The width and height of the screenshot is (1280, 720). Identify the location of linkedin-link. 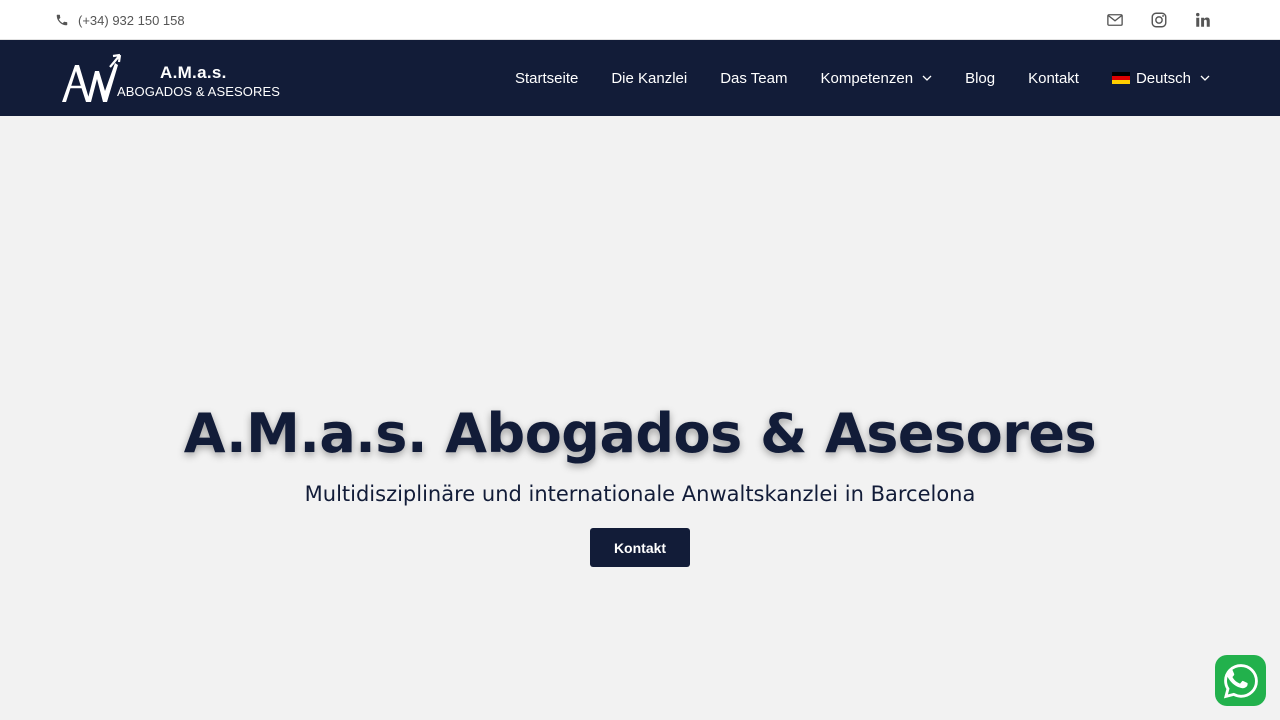
(1203, 20).